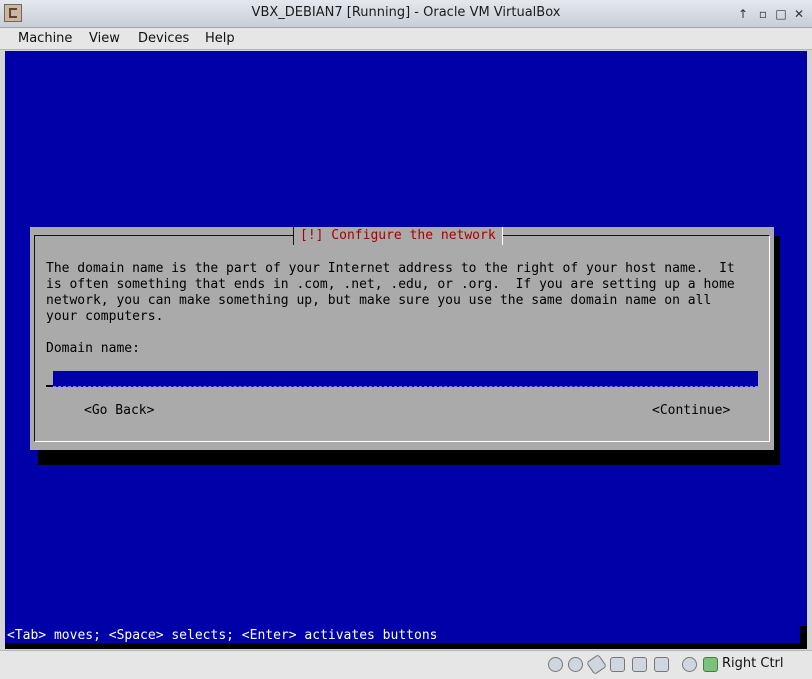 The height and width of the screenshot is (679, 812). What do you see at coordinates (799, 14) in the screenshot?
I see `close-icon: ✕` at bounding box center [799, 14].